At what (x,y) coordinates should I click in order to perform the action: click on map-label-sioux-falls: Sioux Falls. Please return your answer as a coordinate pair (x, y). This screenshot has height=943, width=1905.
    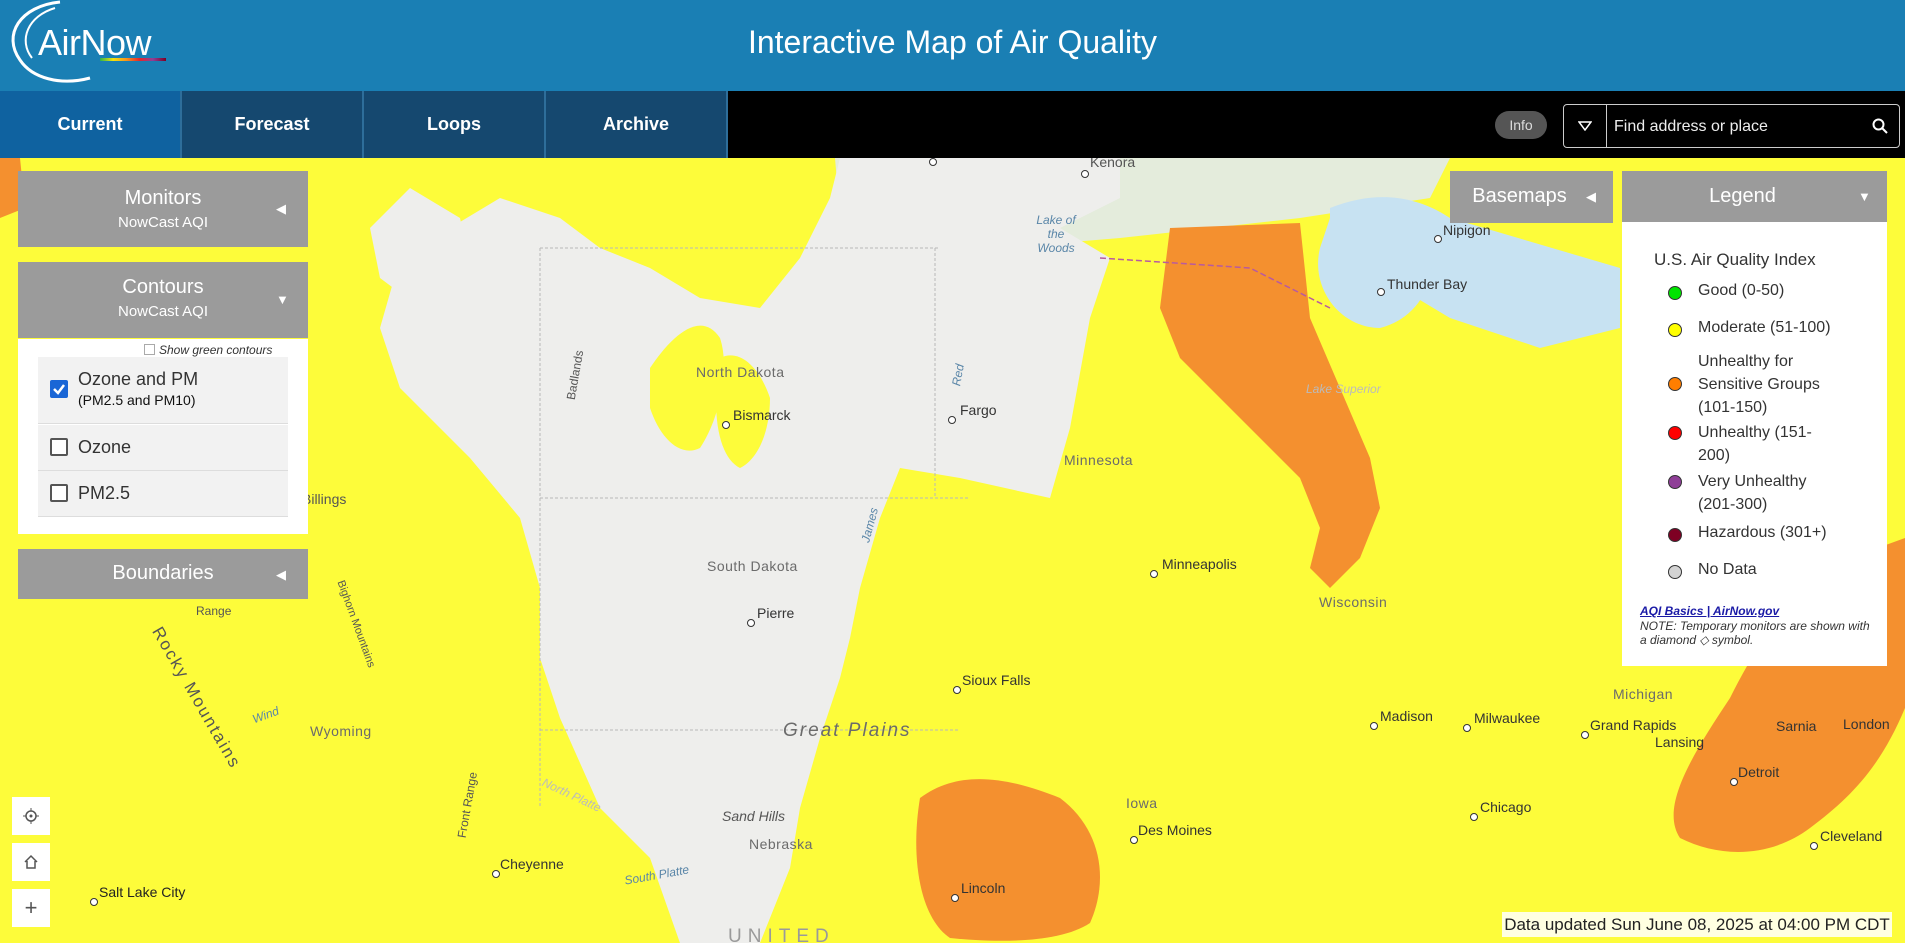
    Looking at the image, I should click on (996, 680).